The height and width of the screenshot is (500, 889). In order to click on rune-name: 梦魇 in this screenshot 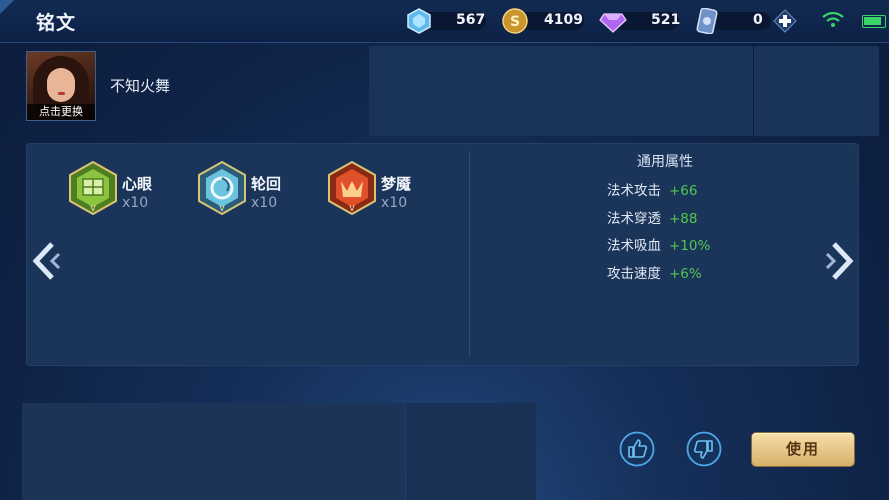, I will do `click(396, 184)`.